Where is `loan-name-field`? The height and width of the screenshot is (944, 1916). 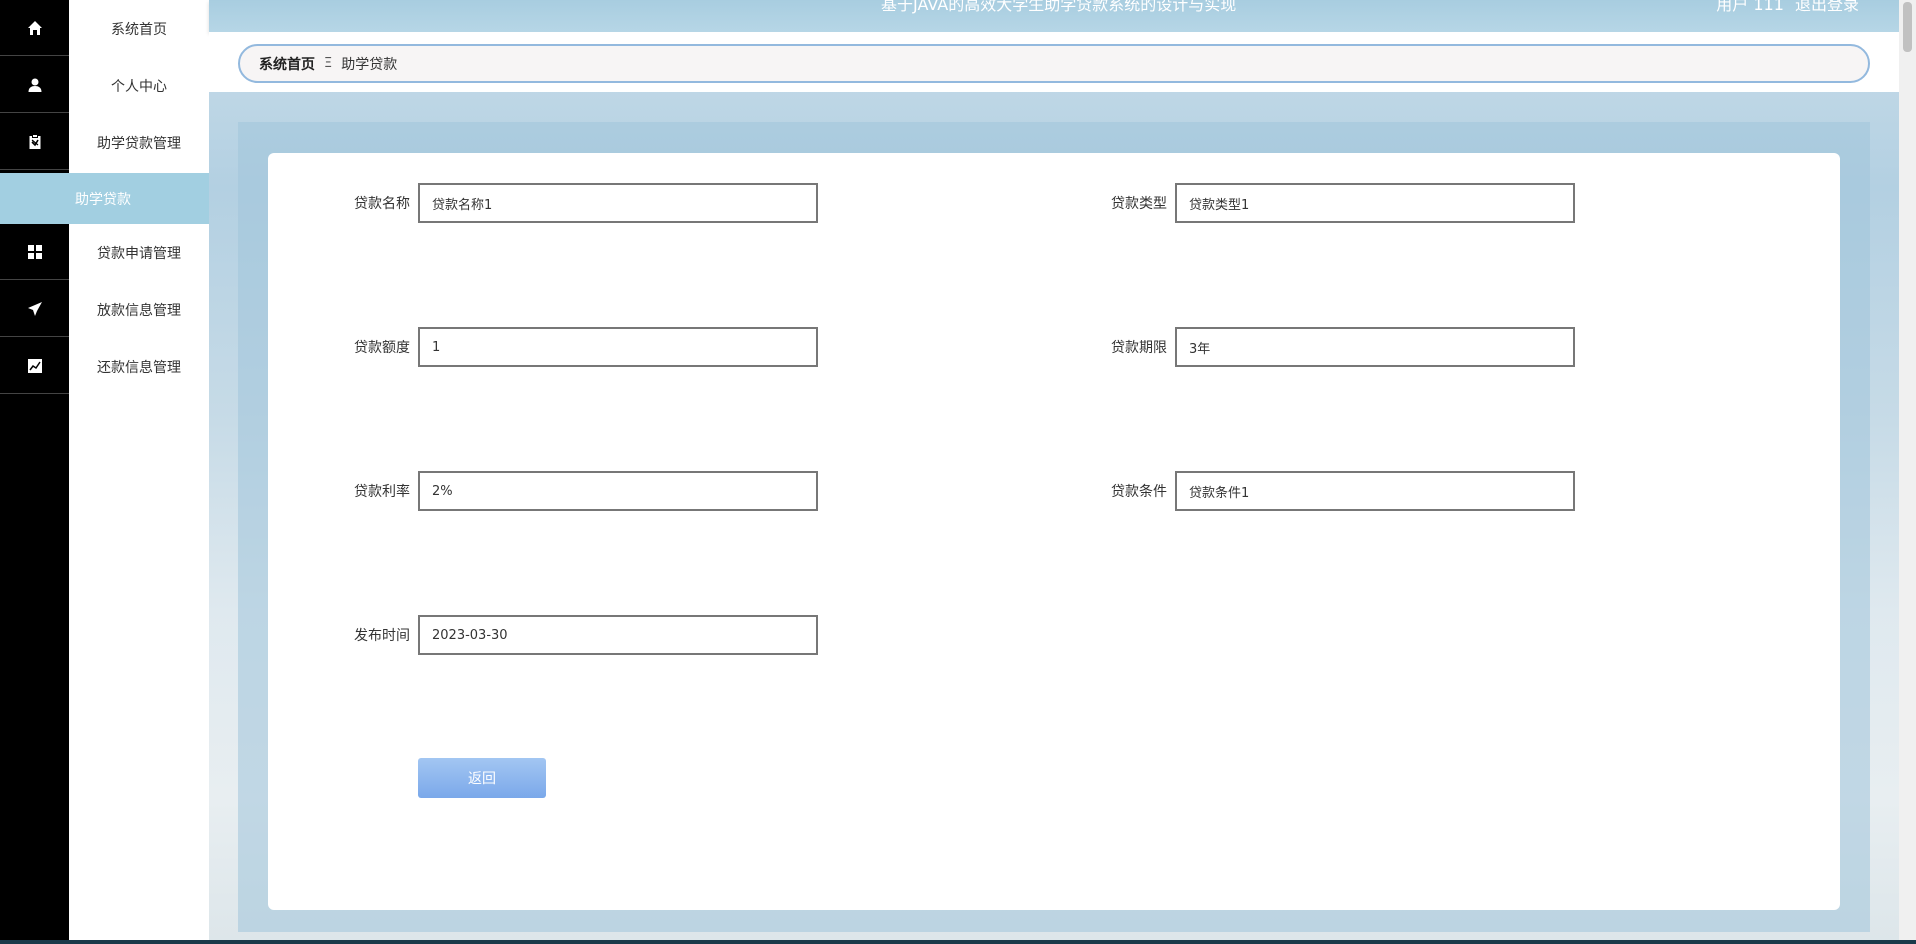 loan-name-field is located at coordinates (618, 203).